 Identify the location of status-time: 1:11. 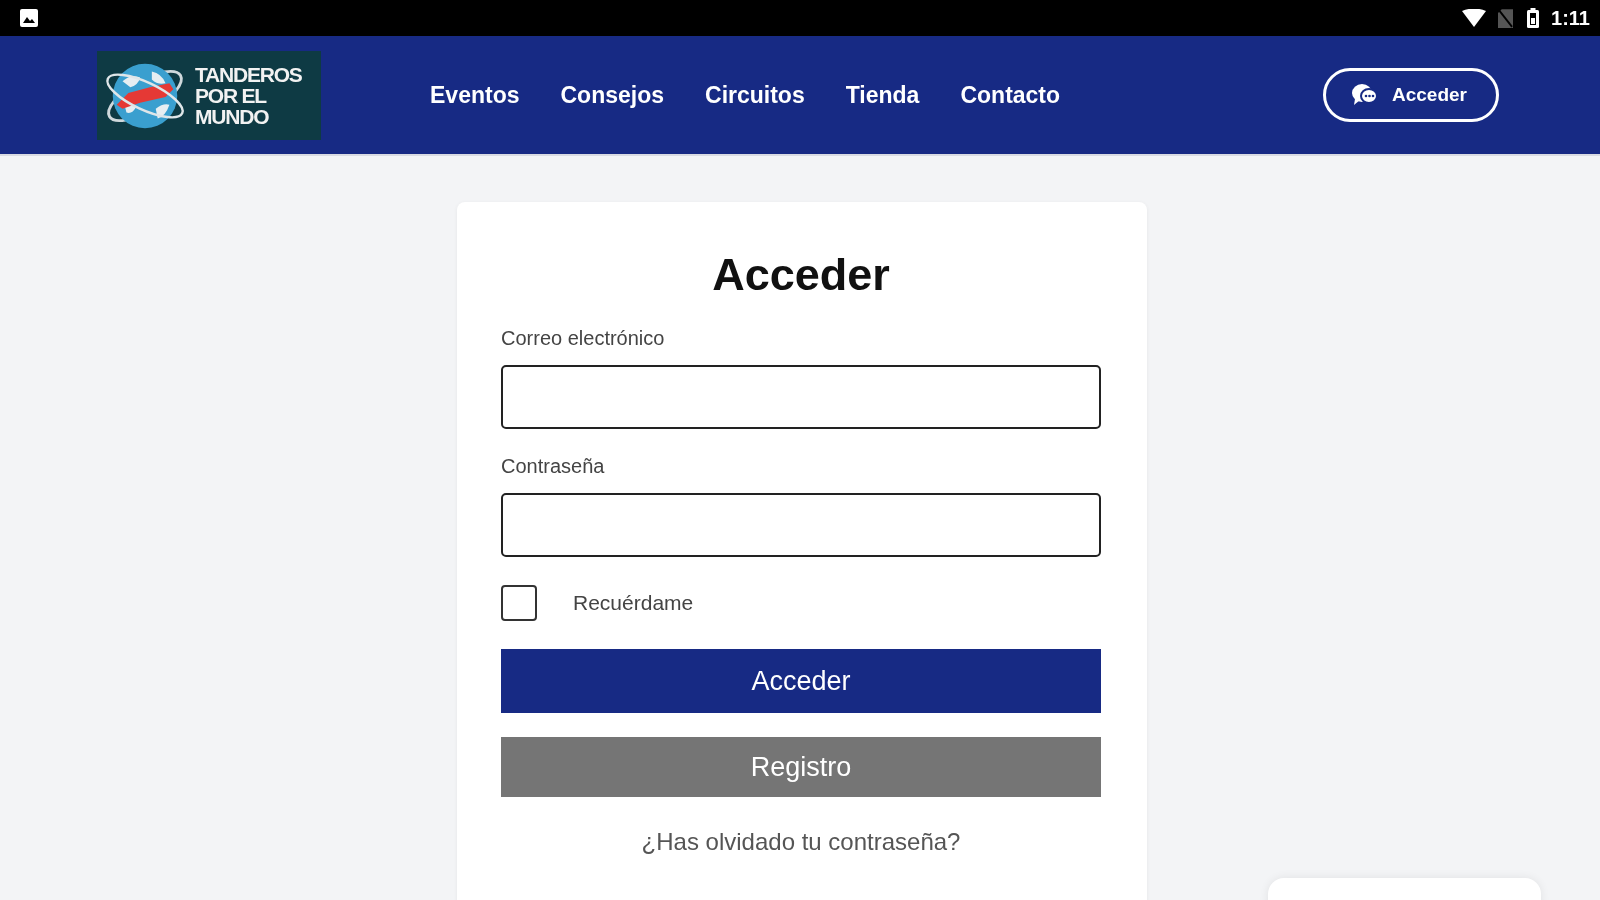
(1570, 18).